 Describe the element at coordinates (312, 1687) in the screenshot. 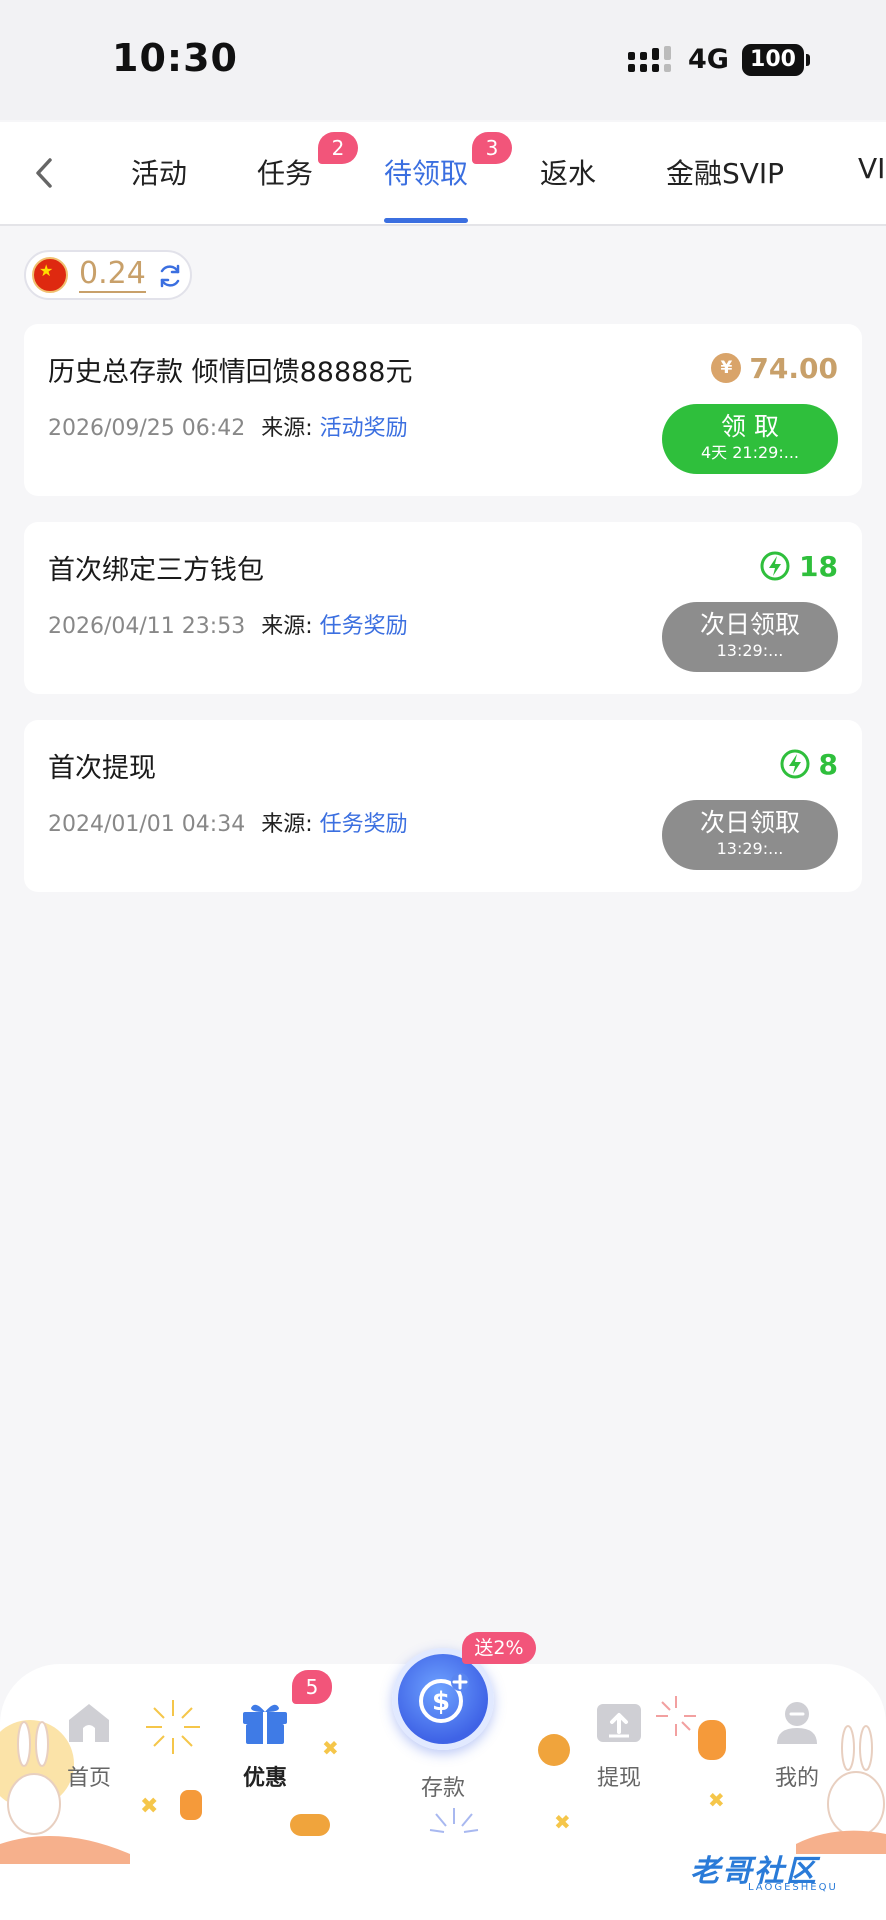

I see `promotions-badge: 5` at that location.